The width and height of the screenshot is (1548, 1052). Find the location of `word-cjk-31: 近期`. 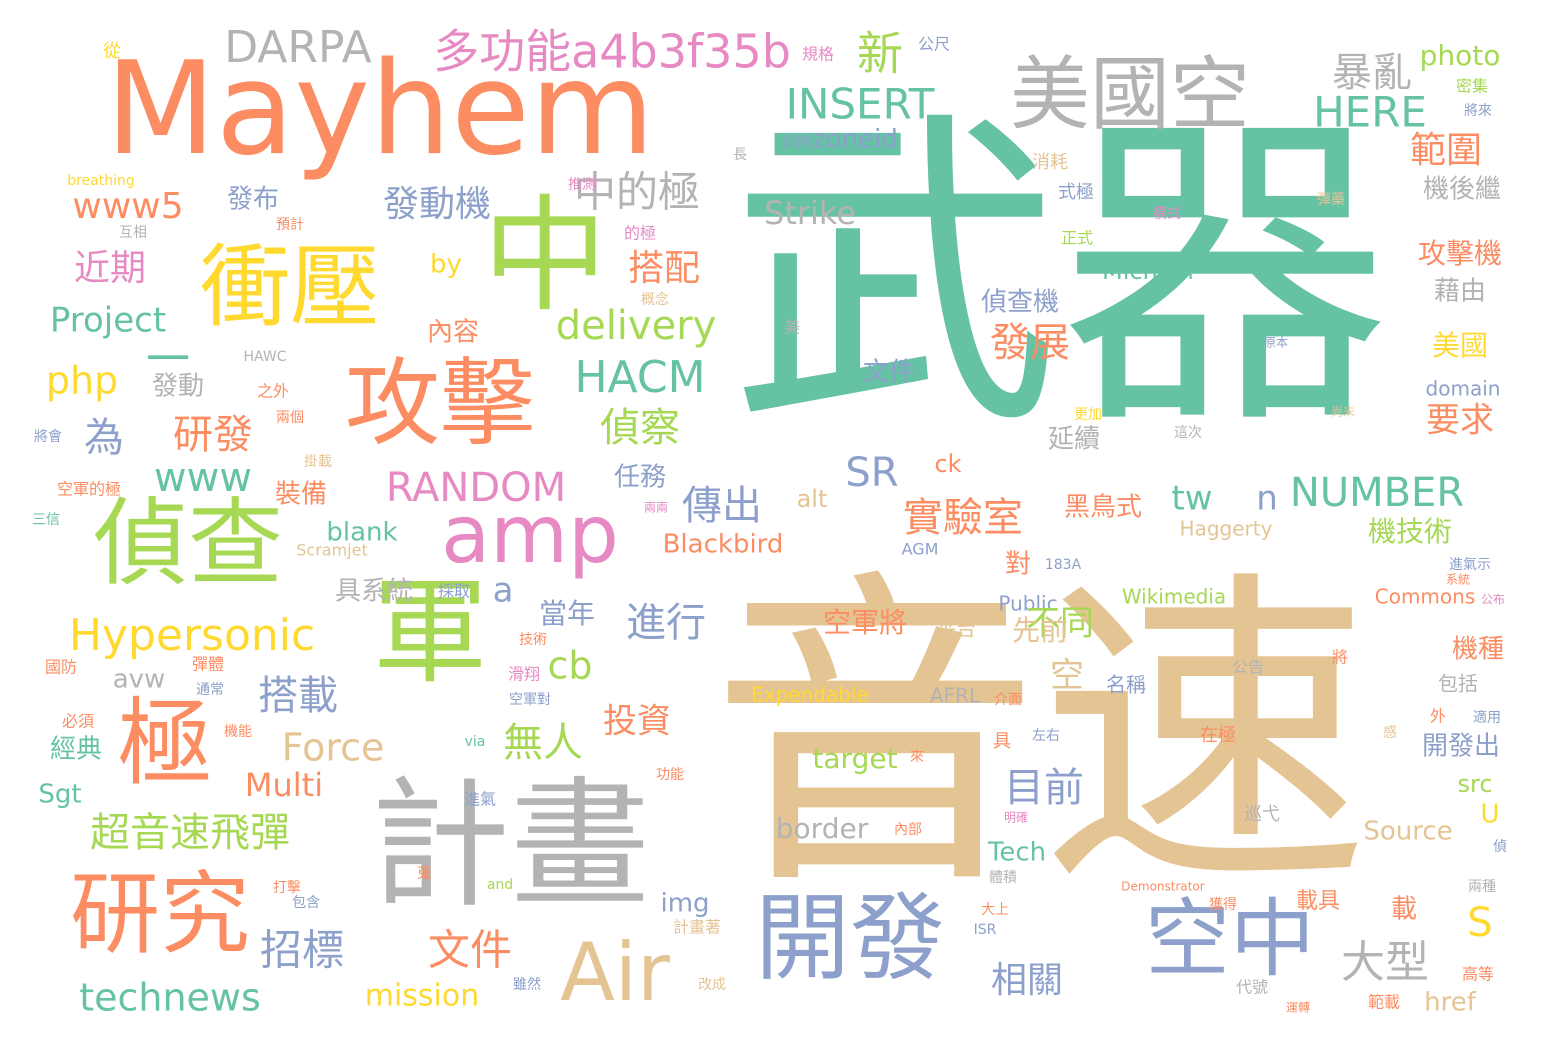

word-cjk-31: 近期 is located at coordinates (110, 268).